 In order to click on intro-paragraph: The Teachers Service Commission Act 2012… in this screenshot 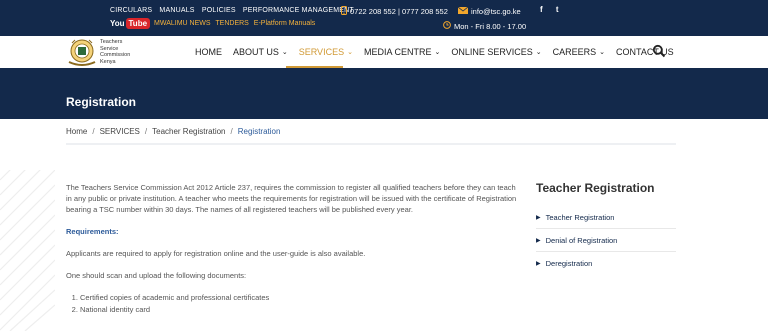, I will do `click(291, 198)`.